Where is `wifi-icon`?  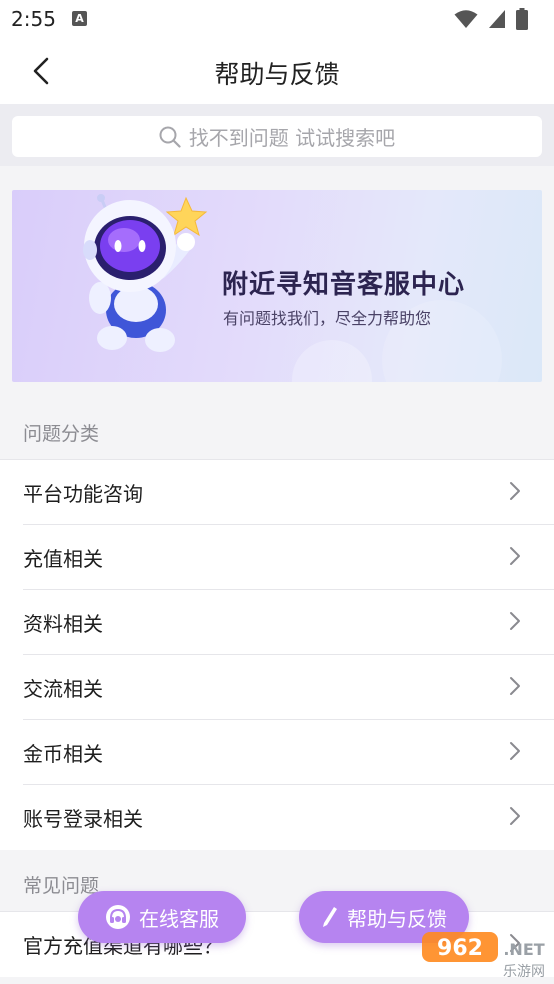 wifi-icon is located at coordinates (466, 19).